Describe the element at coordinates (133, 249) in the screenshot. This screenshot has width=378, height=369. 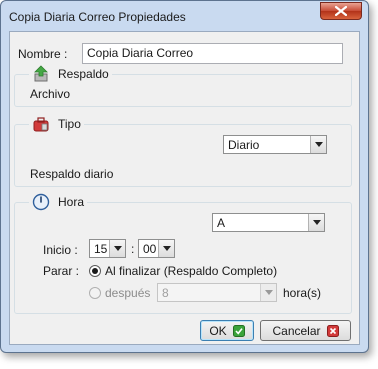
I see `time-colon: :` at that location.